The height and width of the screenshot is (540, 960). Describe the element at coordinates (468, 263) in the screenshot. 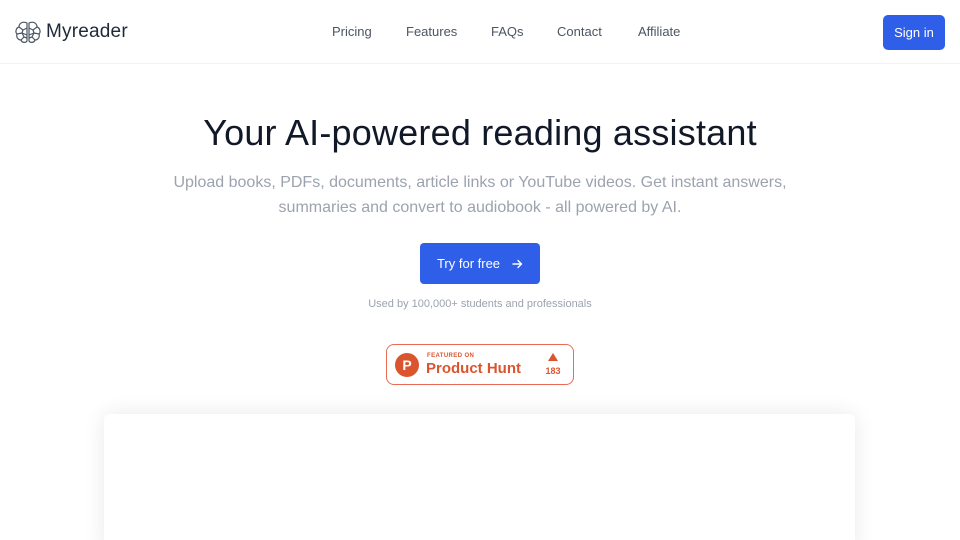

I see `try-for-free-label: Try for free` at that location.